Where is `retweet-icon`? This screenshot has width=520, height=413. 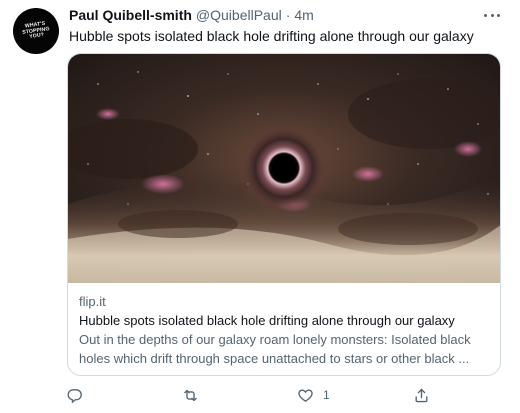 retweet-icon is located at coordinates (190, 395).